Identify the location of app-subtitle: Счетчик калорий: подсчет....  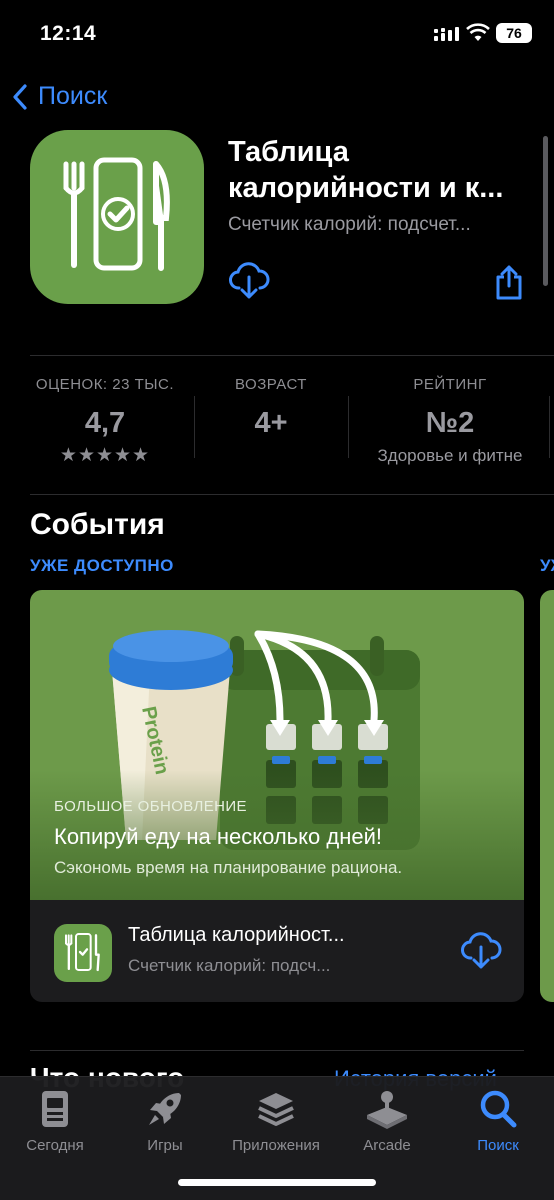
(349, 224).